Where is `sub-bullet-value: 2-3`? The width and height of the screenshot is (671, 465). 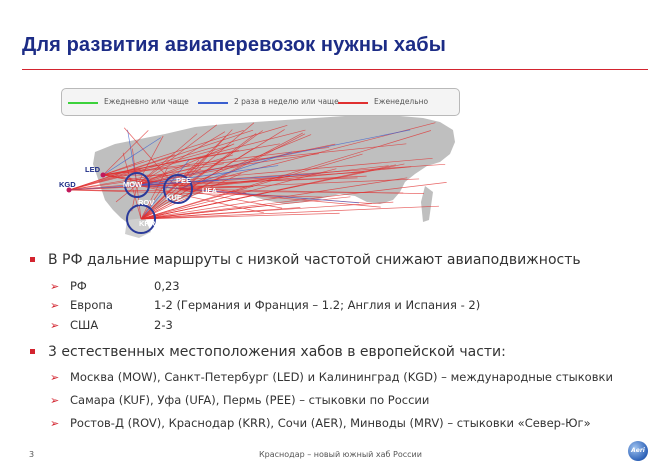
sub-bullet-value: 2-3 is located at coordinates (163, 325).